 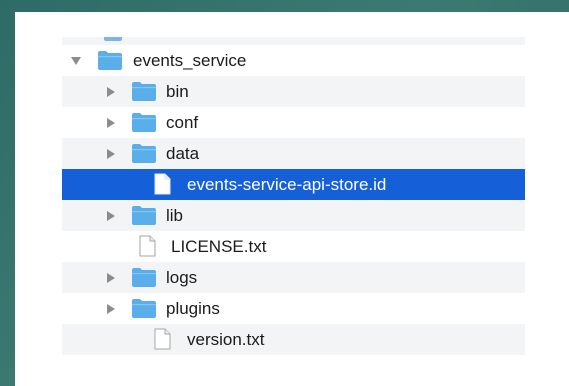 What do you see at coordinates (219, 246) in the screenshot?
I see `tree-row-label: LICENSE.txt` at bounding box center [219, 246].